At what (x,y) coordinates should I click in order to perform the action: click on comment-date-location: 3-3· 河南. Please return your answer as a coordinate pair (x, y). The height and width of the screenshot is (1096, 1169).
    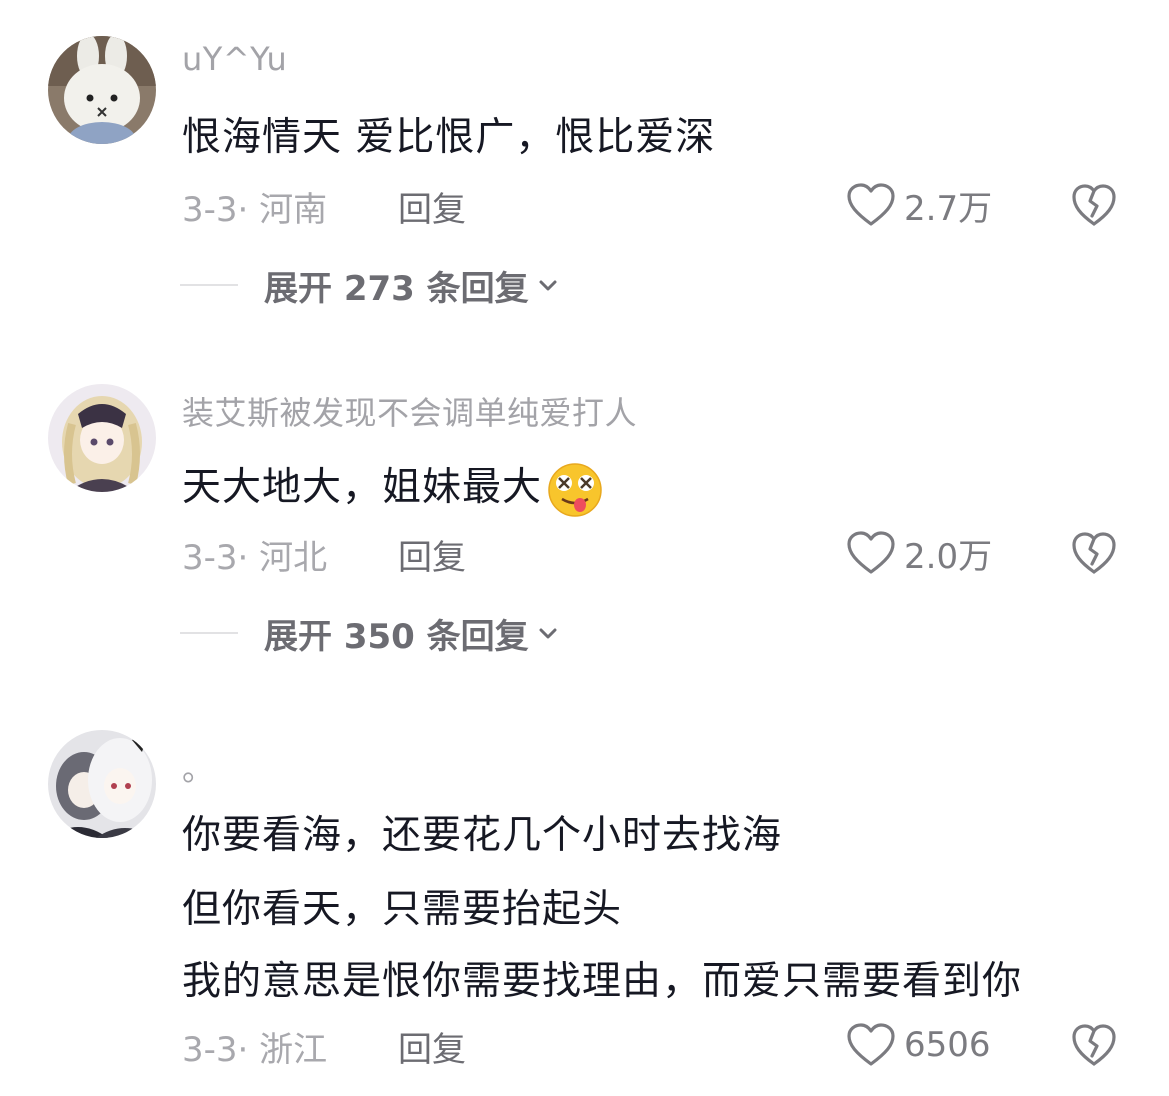
    Looking at the image, I should click on (255, 210).